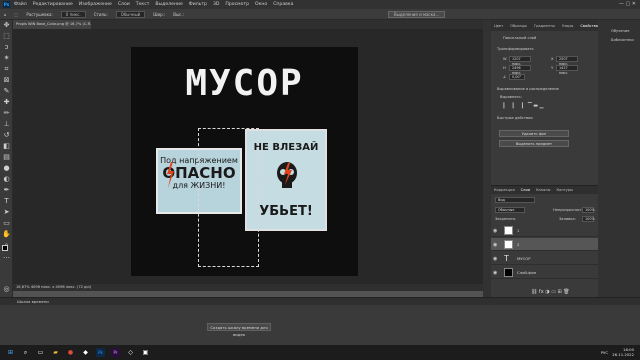  What do you see at coordinates (145, 352) in the screenshot?
I see `app-icon: ▣` at bounding box center [145, 352].